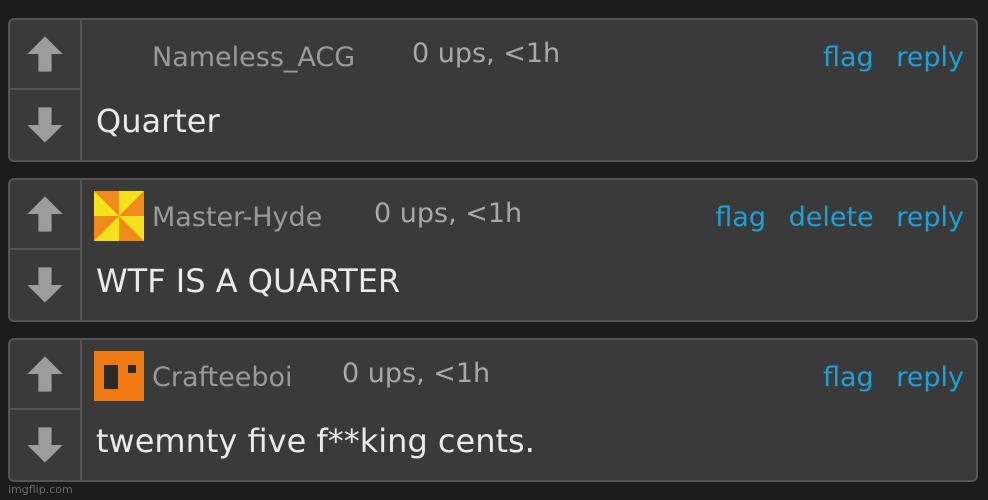 The width and height of the screenshot is (988, 500). I want to click on comment-text: Quarter, so click(158, 121).